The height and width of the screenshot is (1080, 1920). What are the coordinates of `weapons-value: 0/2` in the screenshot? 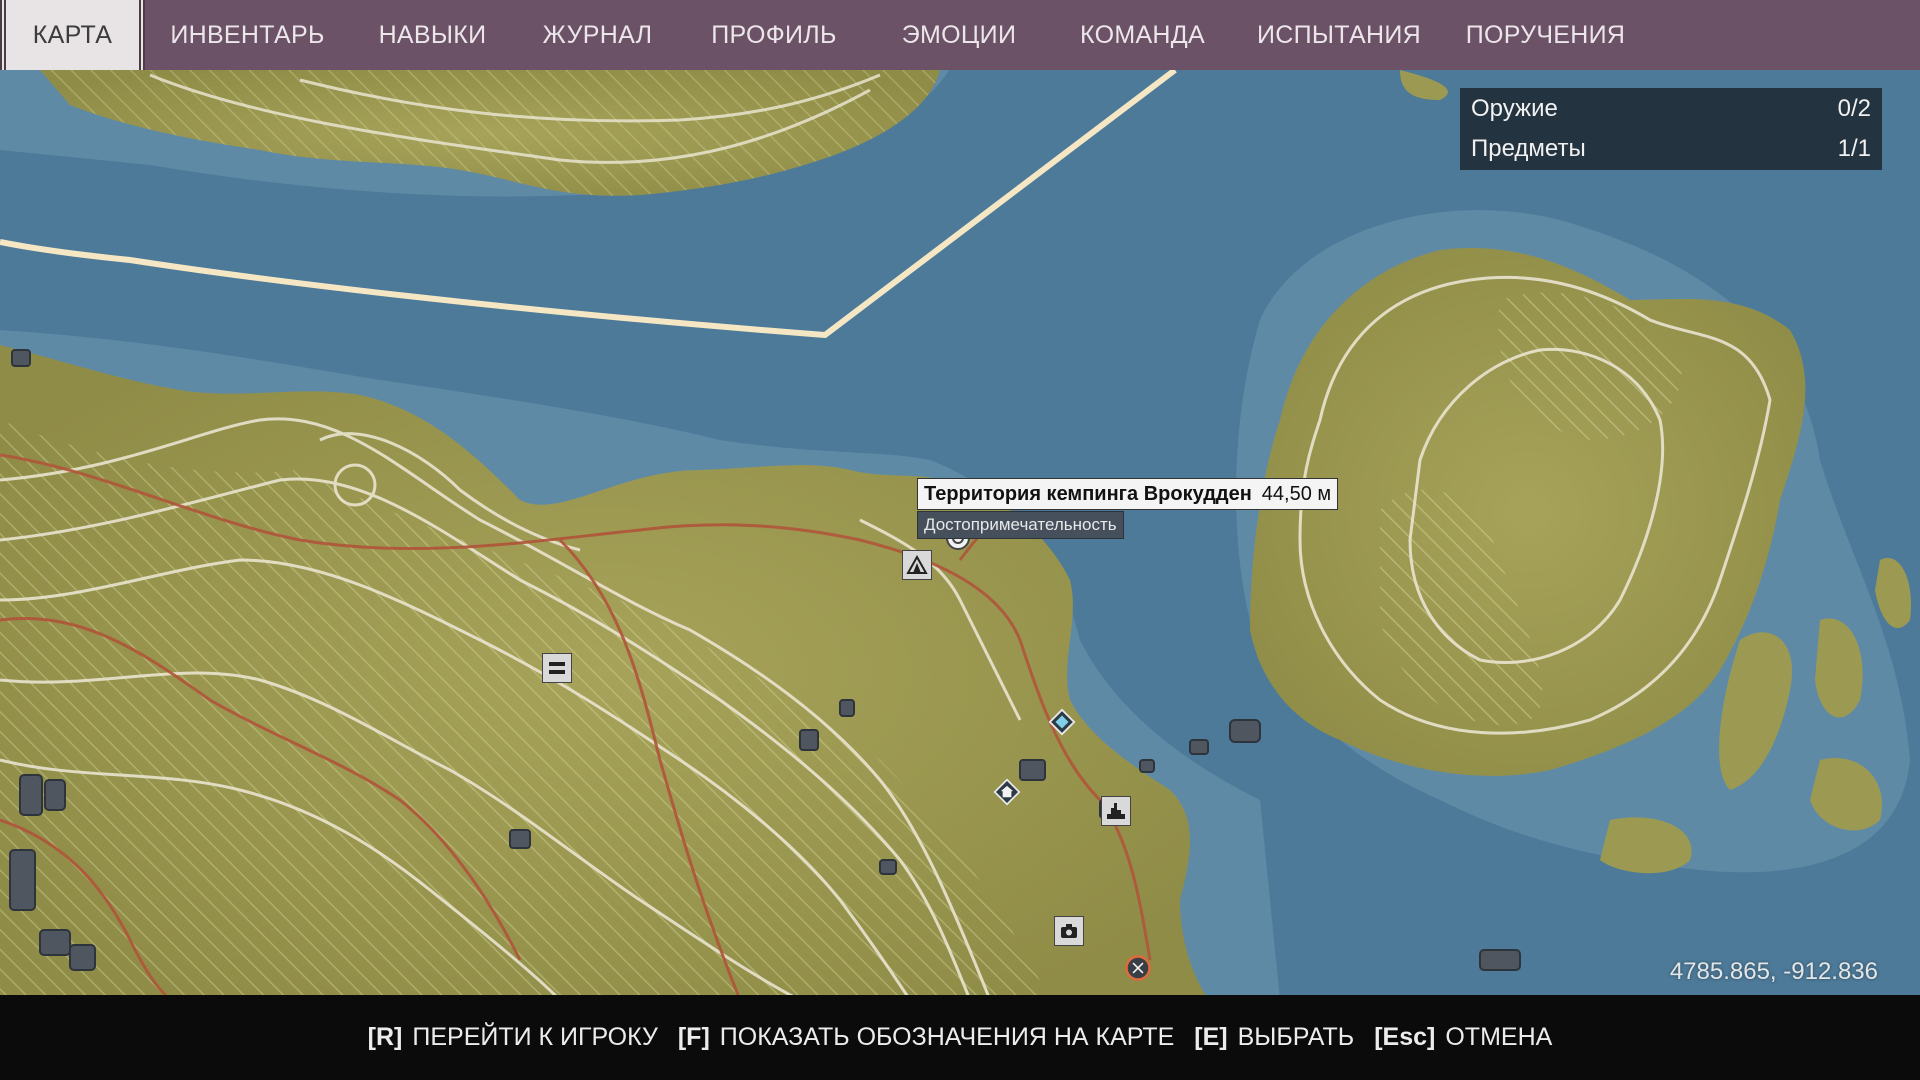 It's located at (1854, 108).